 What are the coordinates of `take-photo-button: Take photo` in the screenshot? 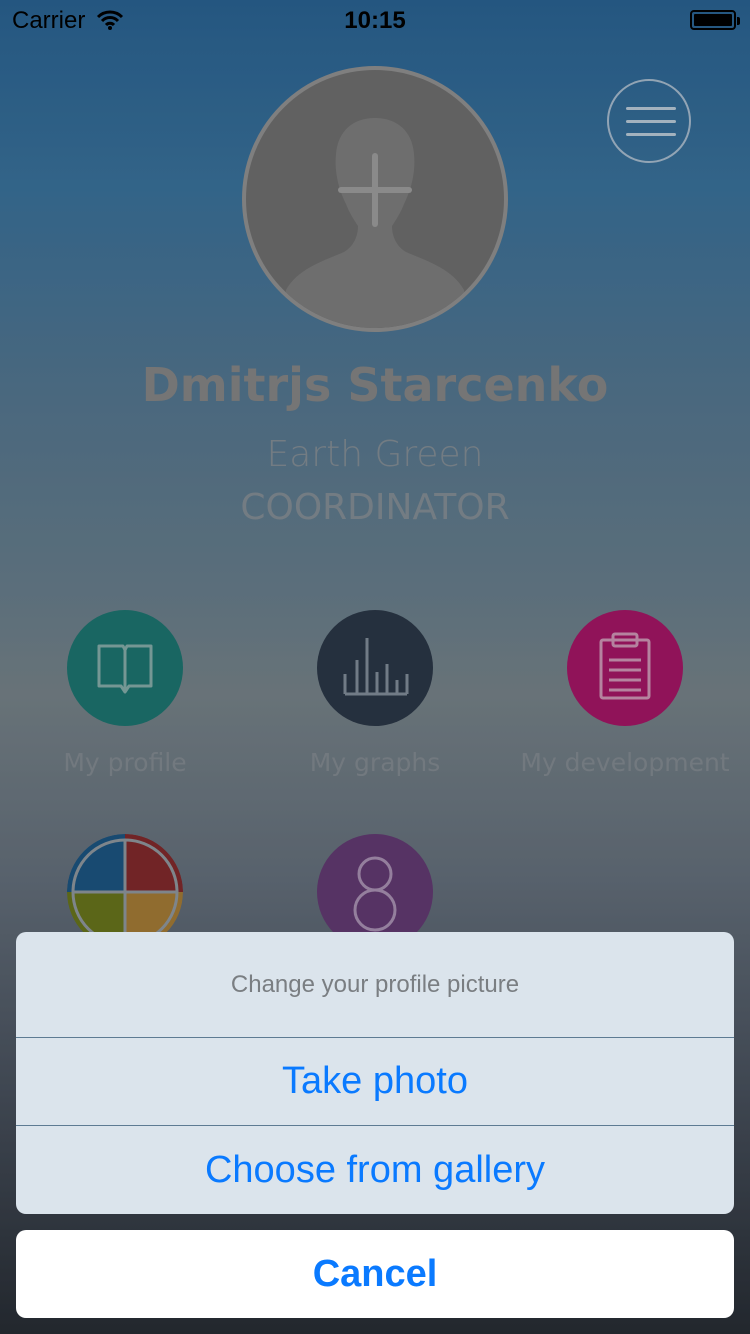 It's located at (375, 1082).